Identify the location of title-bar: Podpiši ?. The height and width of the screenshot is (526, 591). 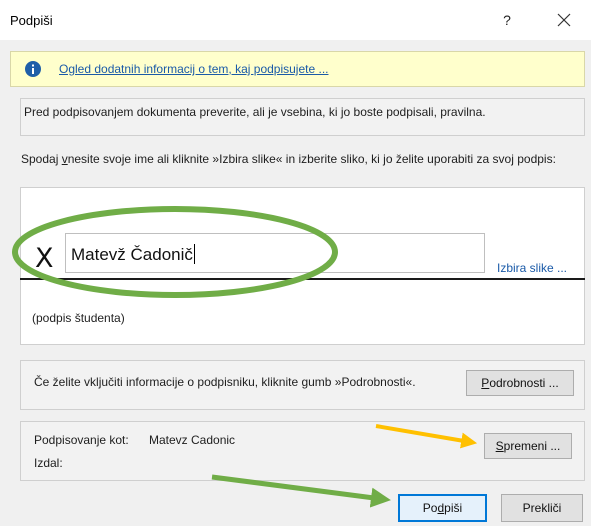
(295, 20).